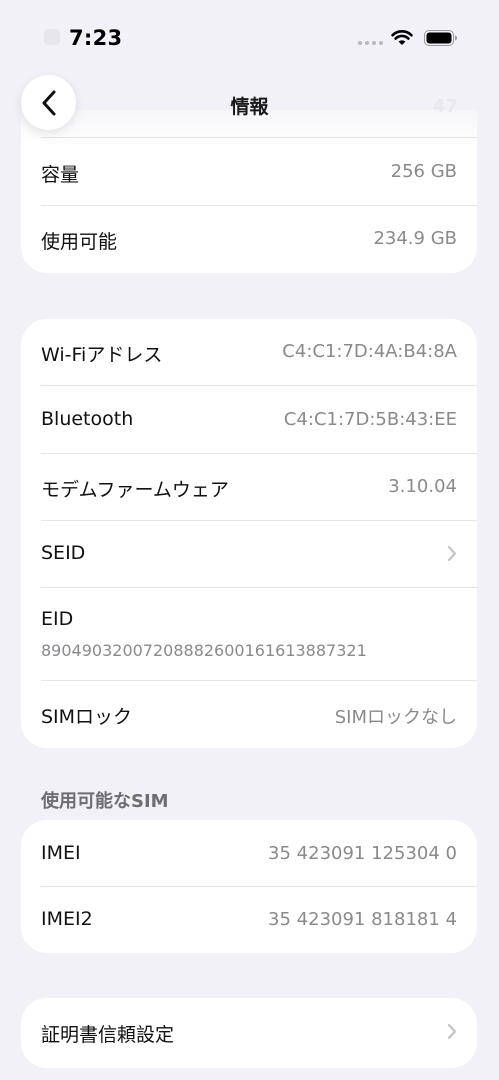 Image resolution: width=499 pixels, height=1080 pixels. I want to click on faded-scrolled-value: 47, so click(446, 106).